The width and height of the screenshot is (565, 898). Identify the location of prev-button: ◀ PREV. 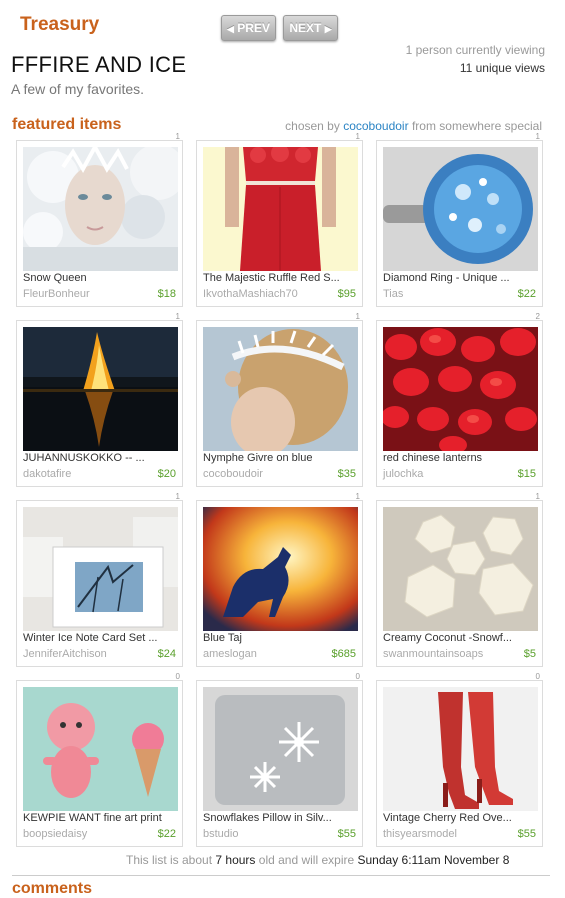
(248, 28).